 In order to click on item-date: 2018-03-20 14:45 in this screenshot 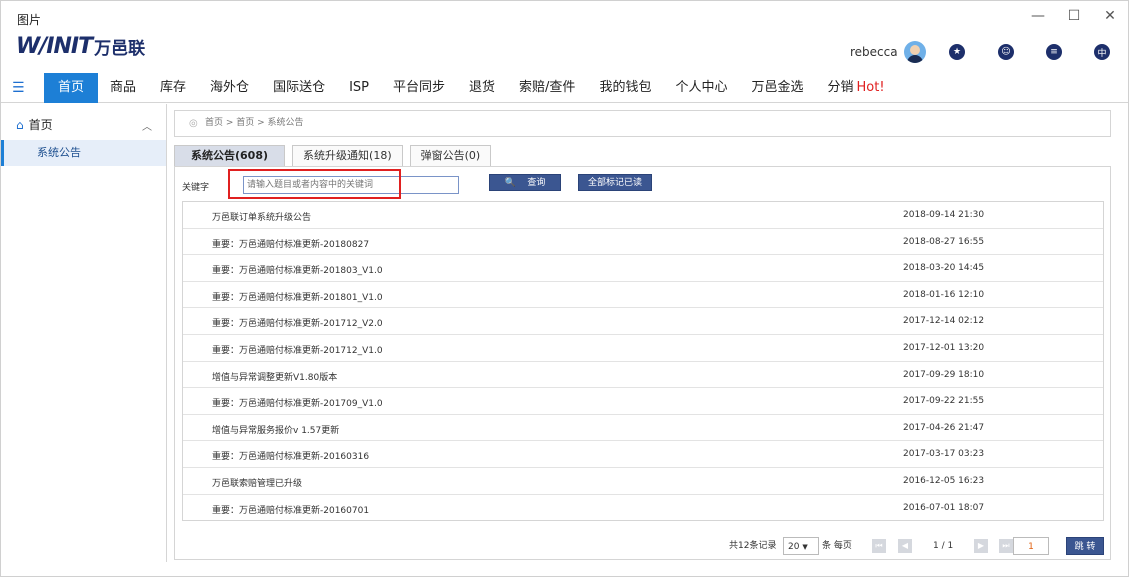, I will do `click(944, 268)`.